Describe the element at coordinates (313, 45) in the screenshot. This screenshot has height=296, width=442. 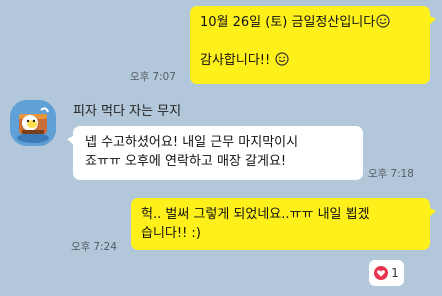
I see `outgoing-message-bubble: 10월 26일 (토) 금일정산입니다 감사합니다!!` at that location.